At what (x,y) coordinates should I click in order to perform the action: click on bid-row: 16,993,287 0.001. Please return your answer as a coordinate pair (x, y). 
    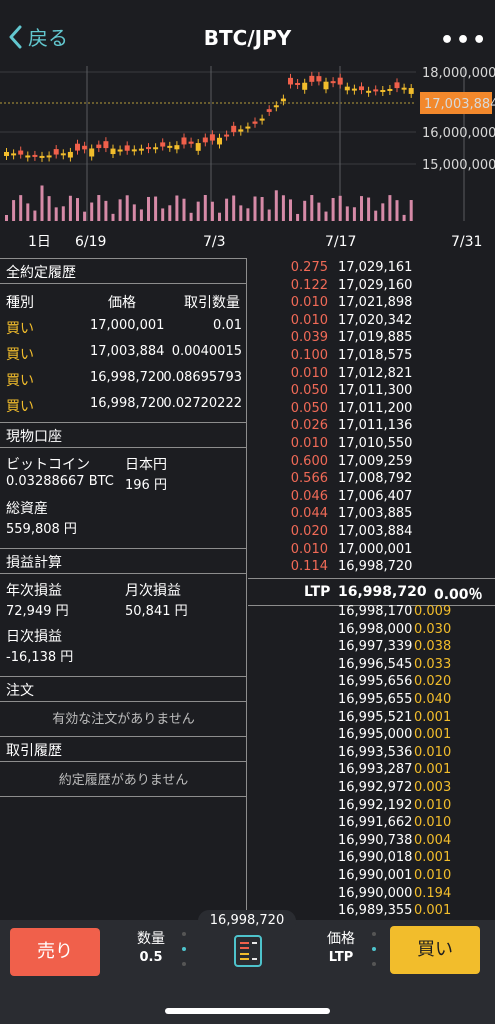
    Looking at the image, I should click on (371, 771).